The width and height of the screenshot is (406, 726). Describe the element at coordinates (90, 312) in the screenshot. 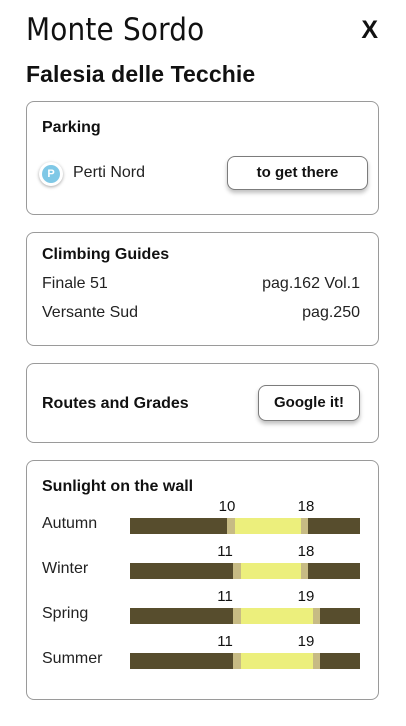

I see `guide-name: Versante Sud` at that location.